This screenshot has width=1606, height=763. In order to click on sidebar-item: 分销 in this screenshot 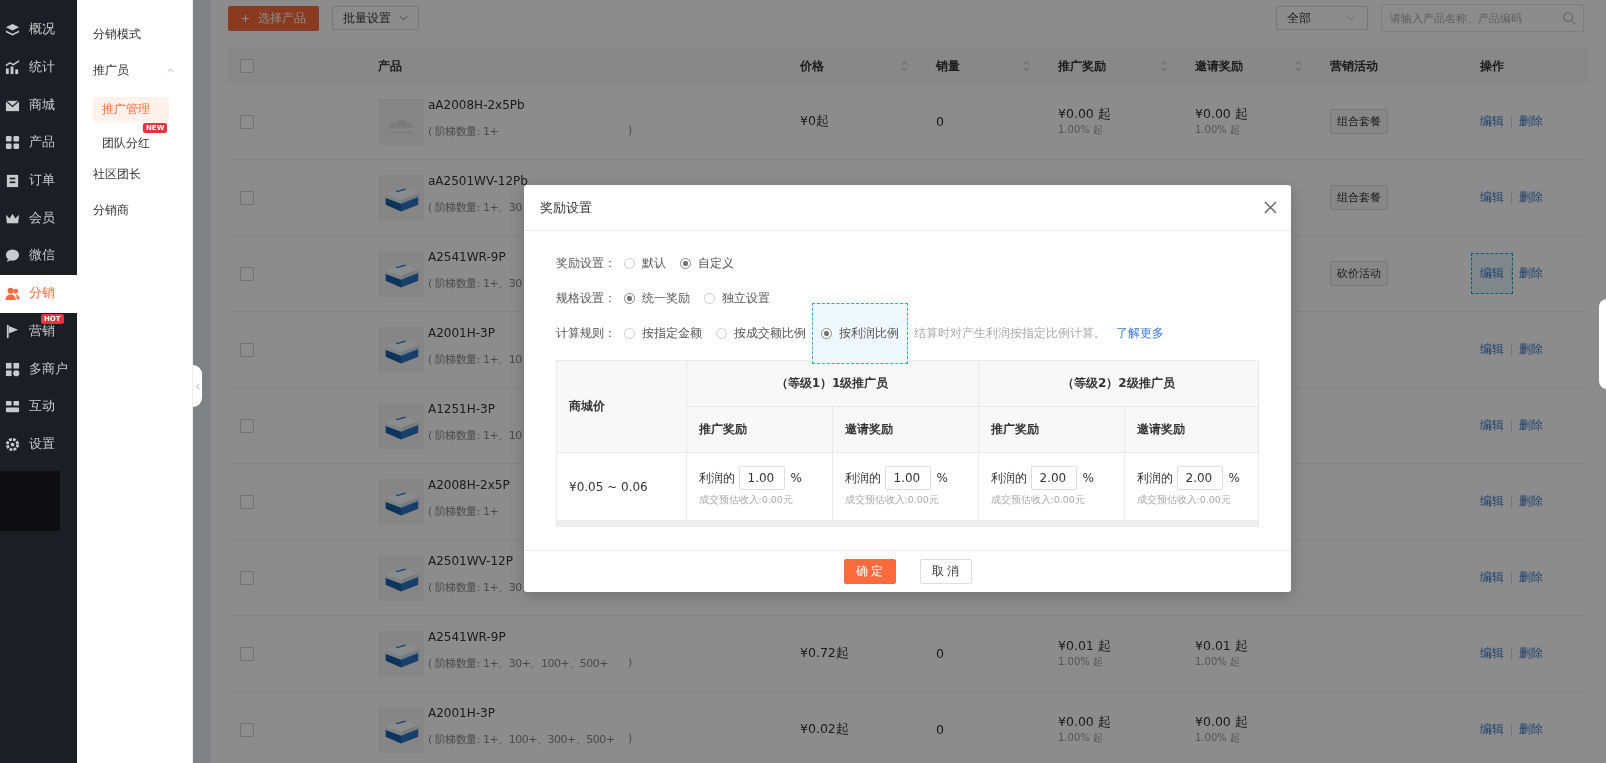, I will do `click(38, 293)`.